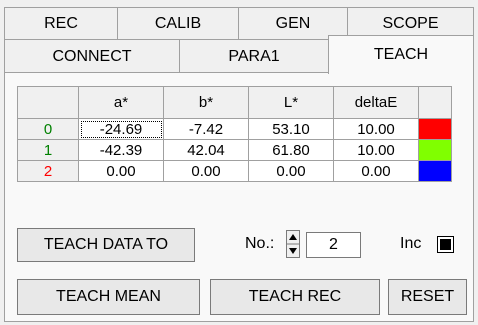 The width and height of the screenshot is (478, 325). I want to click on table-row: 0 -24.69 -7.42 53.10 10.00, so click(234, 129).